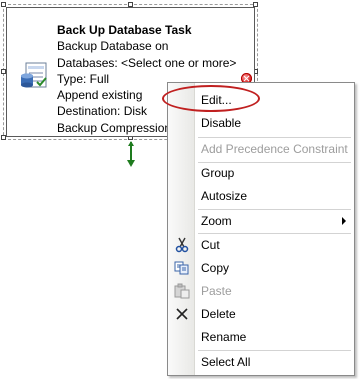 Image resolution: width=361 pixels, height=379 pixels. I want to click on menu-item-delete: Delete, so click(261, 314).